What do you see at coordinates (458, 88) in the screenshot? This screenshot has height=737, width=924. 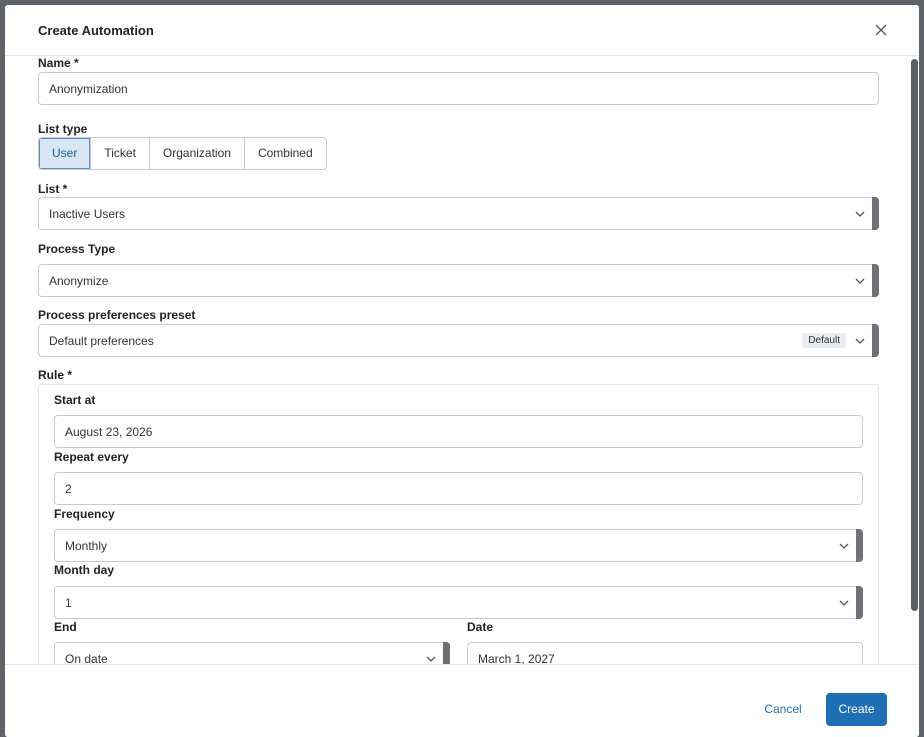 I see `name-input: Anonymization` at bounding box center [458, 88].